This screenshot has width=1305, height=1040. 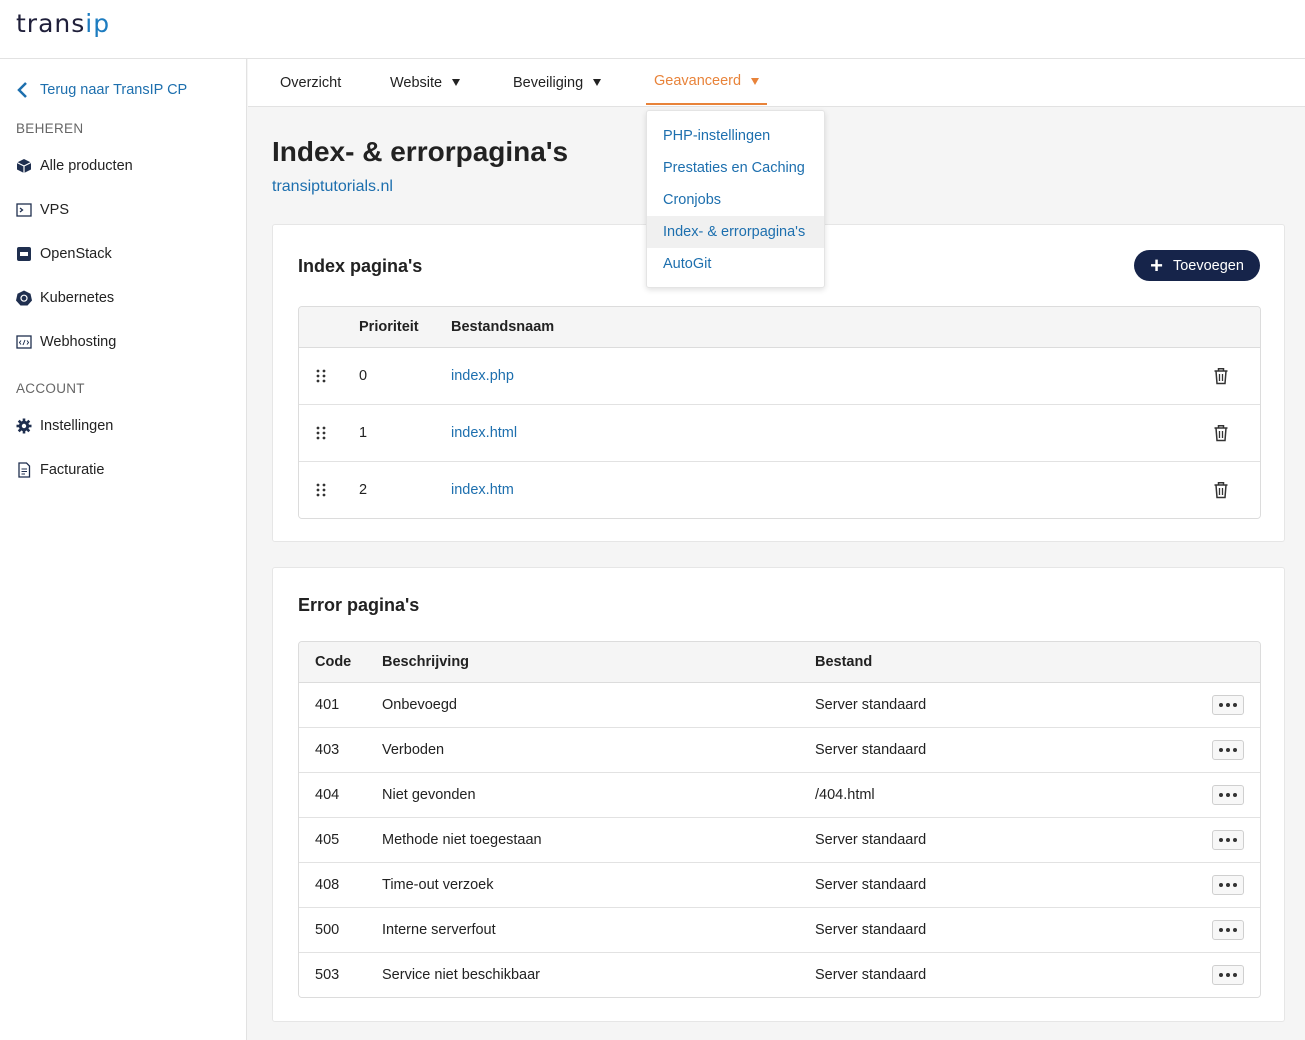 I want to click on domain-link: transiptutorials.nl, so click(x=332, y=187).